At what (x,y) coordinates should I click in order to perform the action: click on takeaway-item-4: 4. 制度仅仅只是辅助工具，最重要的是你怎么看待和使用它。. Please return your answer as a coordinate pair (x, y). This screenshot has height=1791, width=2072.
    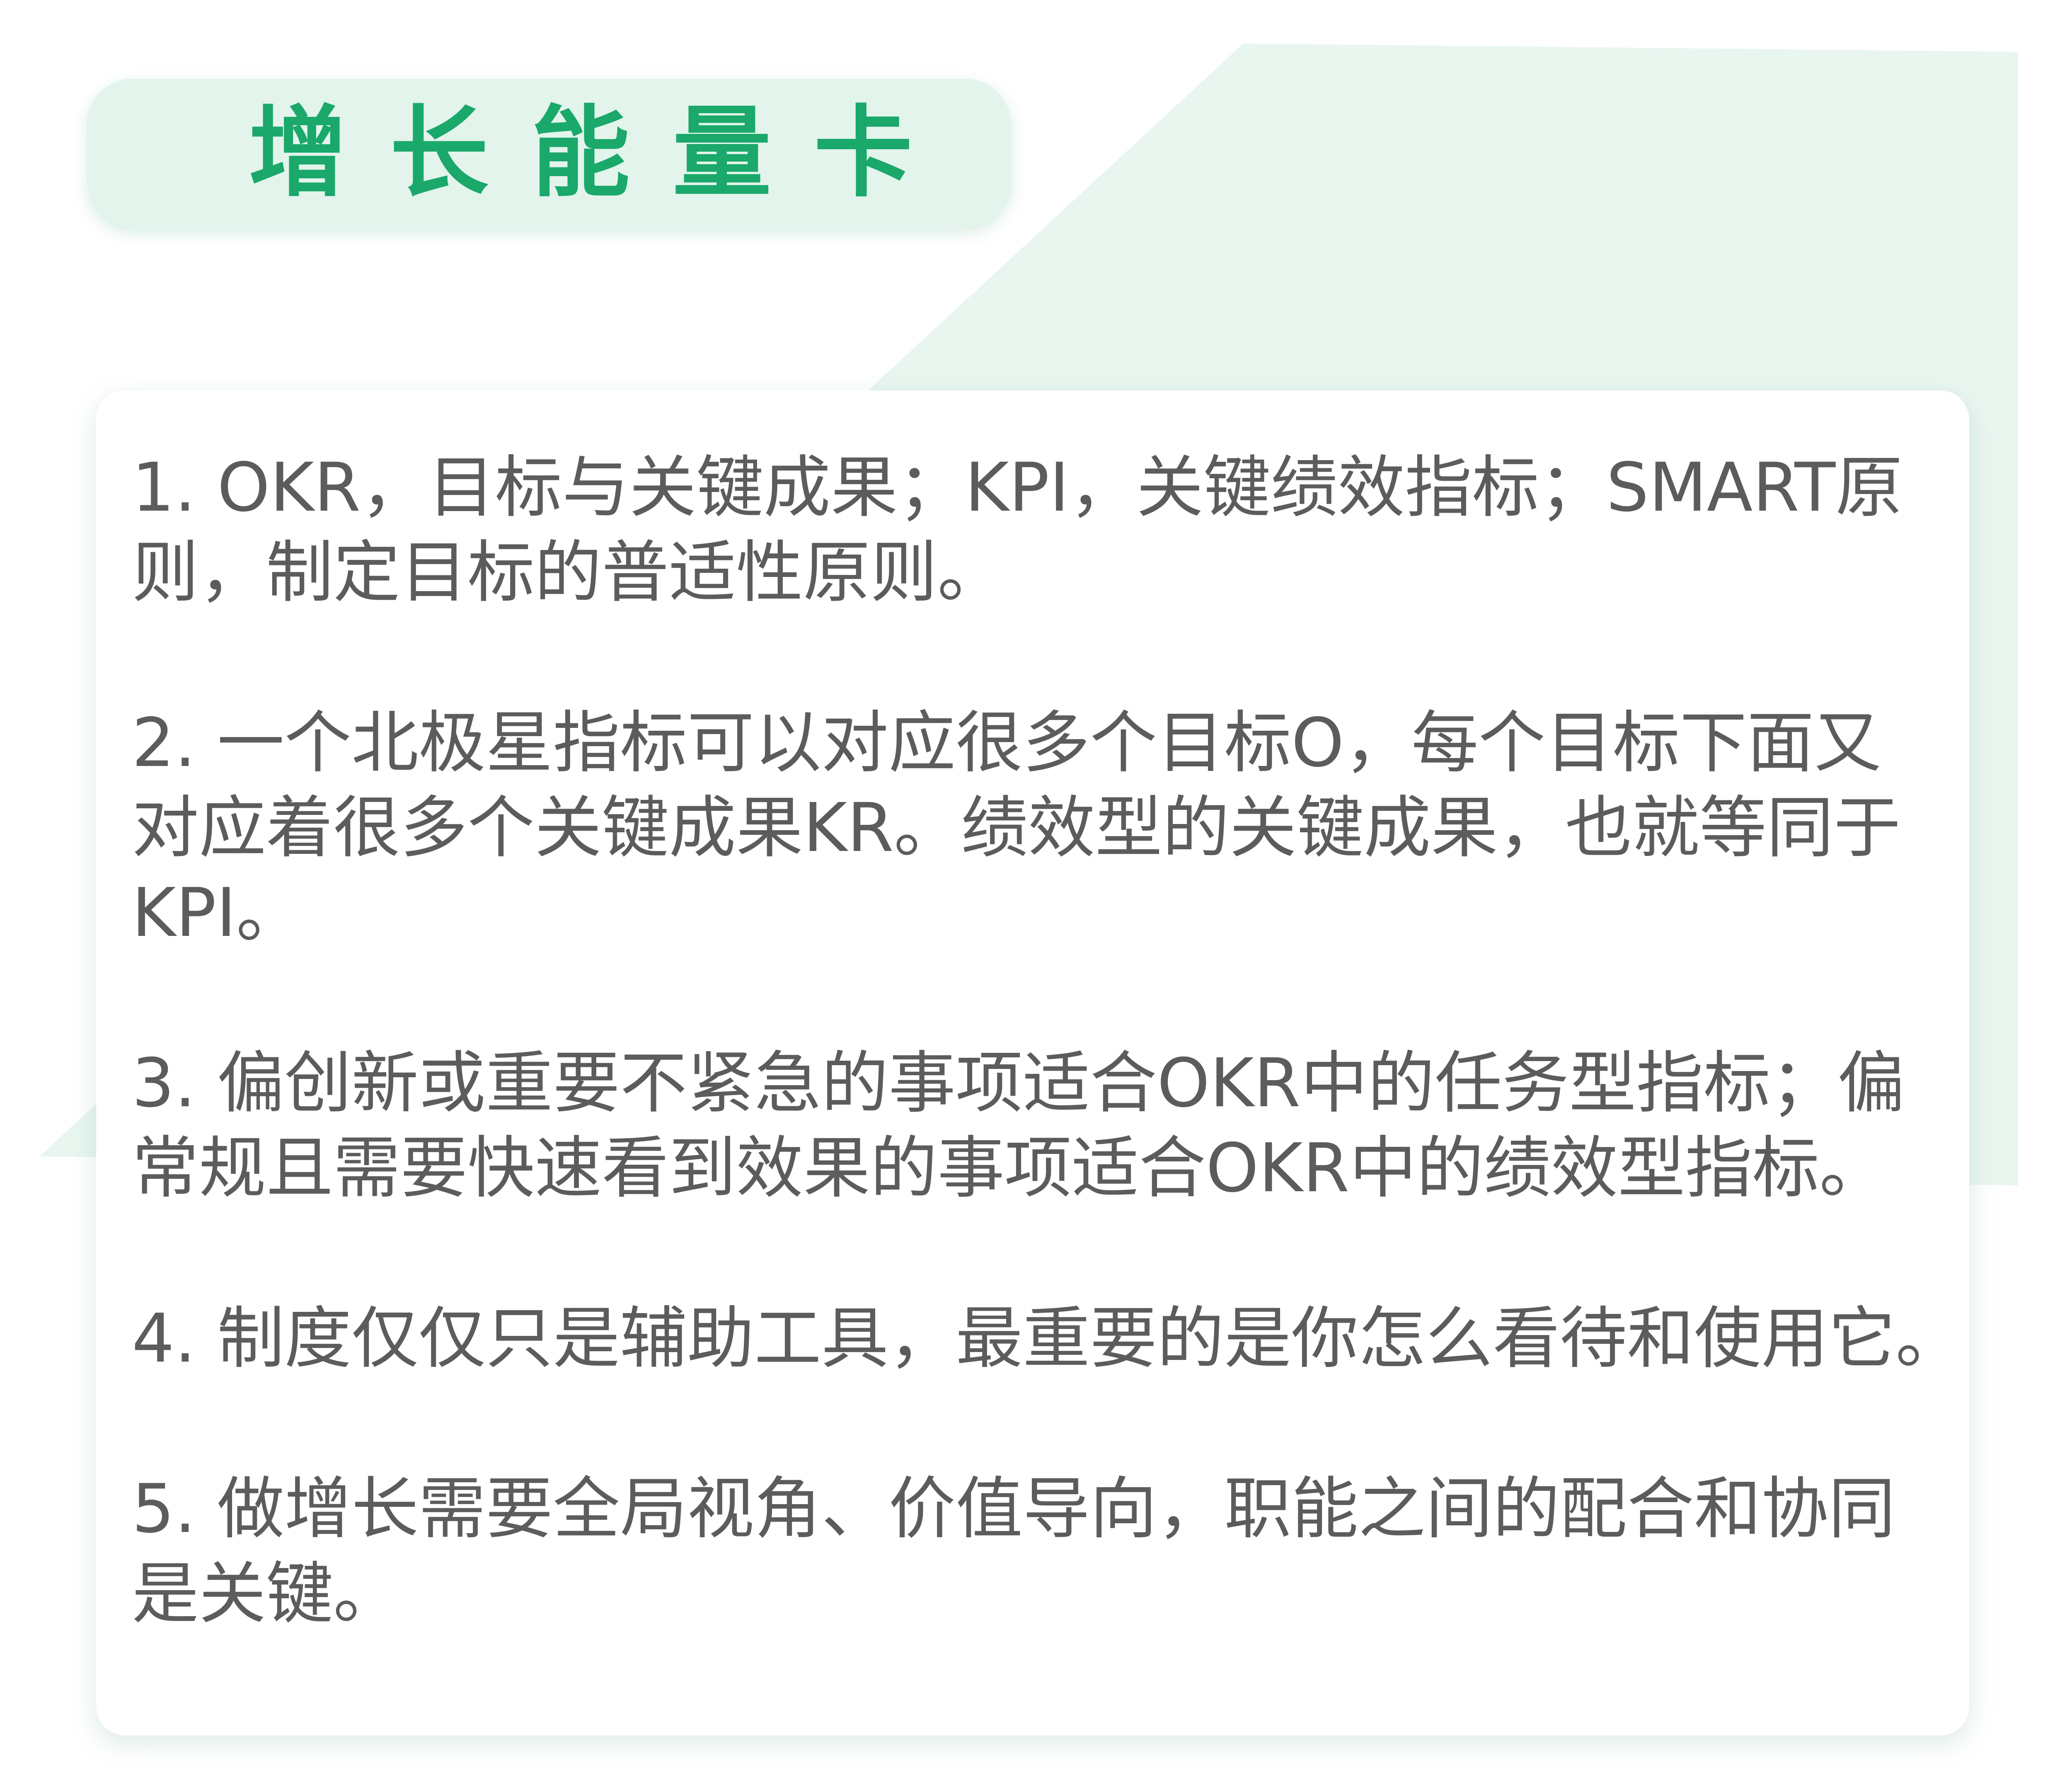
    Looking at the image, I should click on (1047, 1339).